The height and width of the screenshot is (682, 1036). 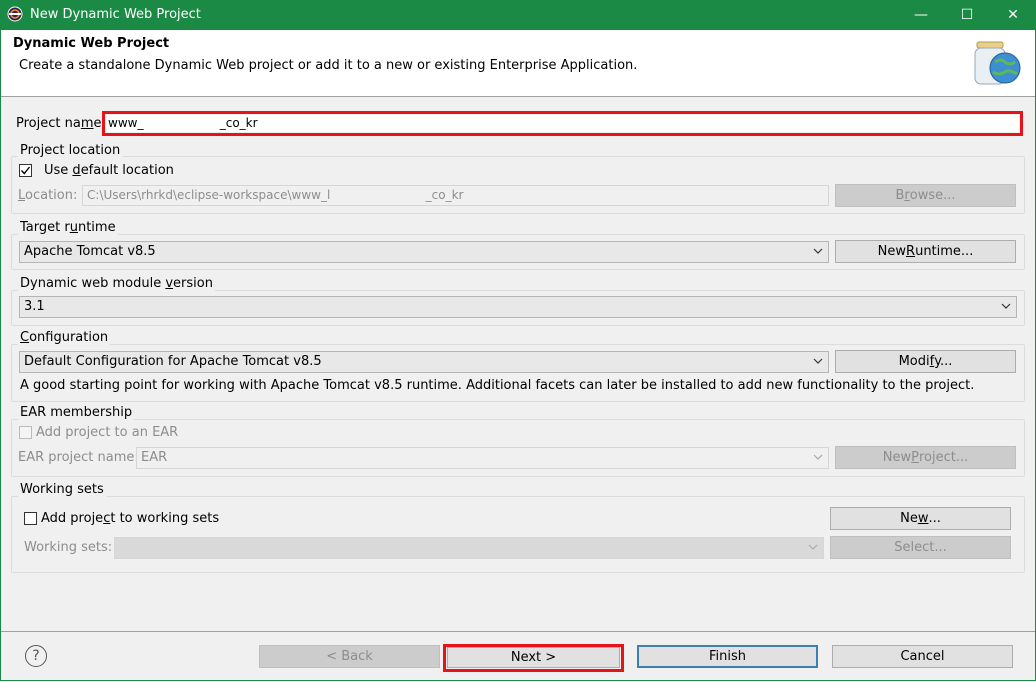 I want to click on finish-button: Finish, so click(x=727, y=656).